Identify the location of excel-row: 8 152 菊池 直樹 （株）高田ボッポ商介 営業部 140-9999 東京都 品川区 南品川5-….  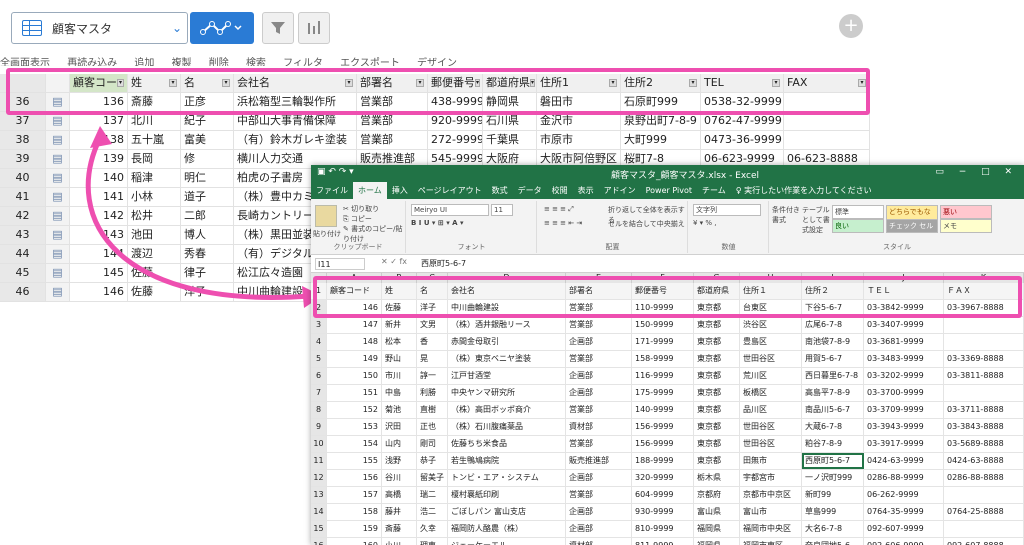
(667, 410).